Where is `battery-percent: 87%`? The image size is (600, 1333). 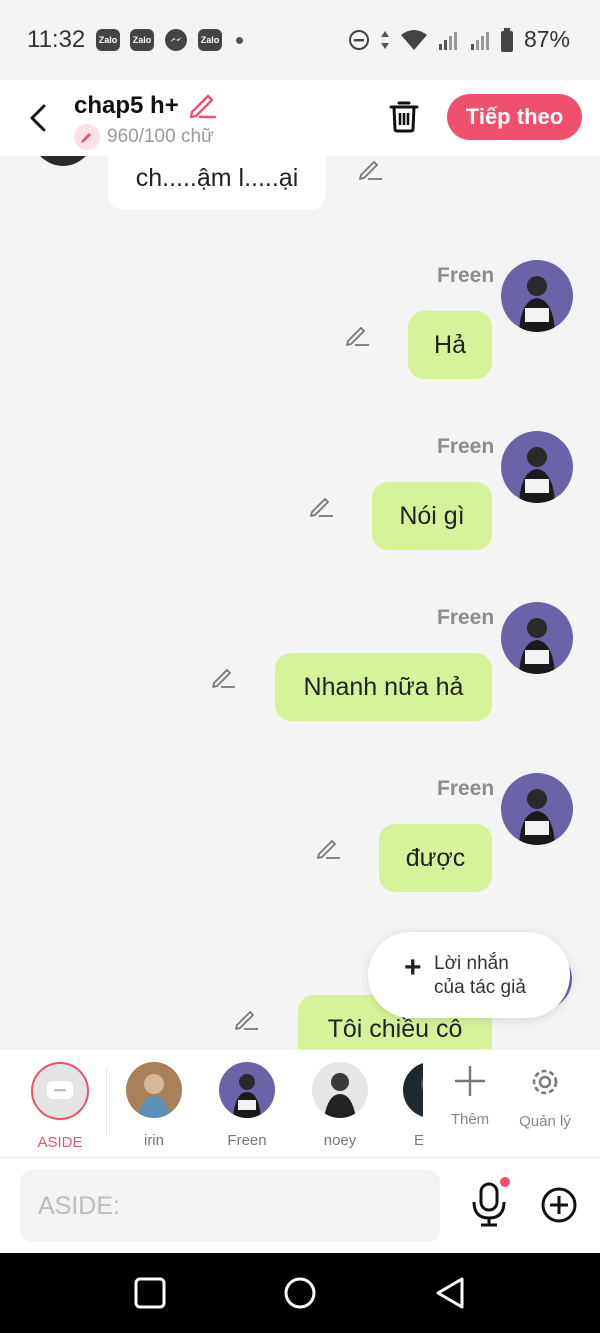 battery-percent: 87% is located at coordinates (546, 39).